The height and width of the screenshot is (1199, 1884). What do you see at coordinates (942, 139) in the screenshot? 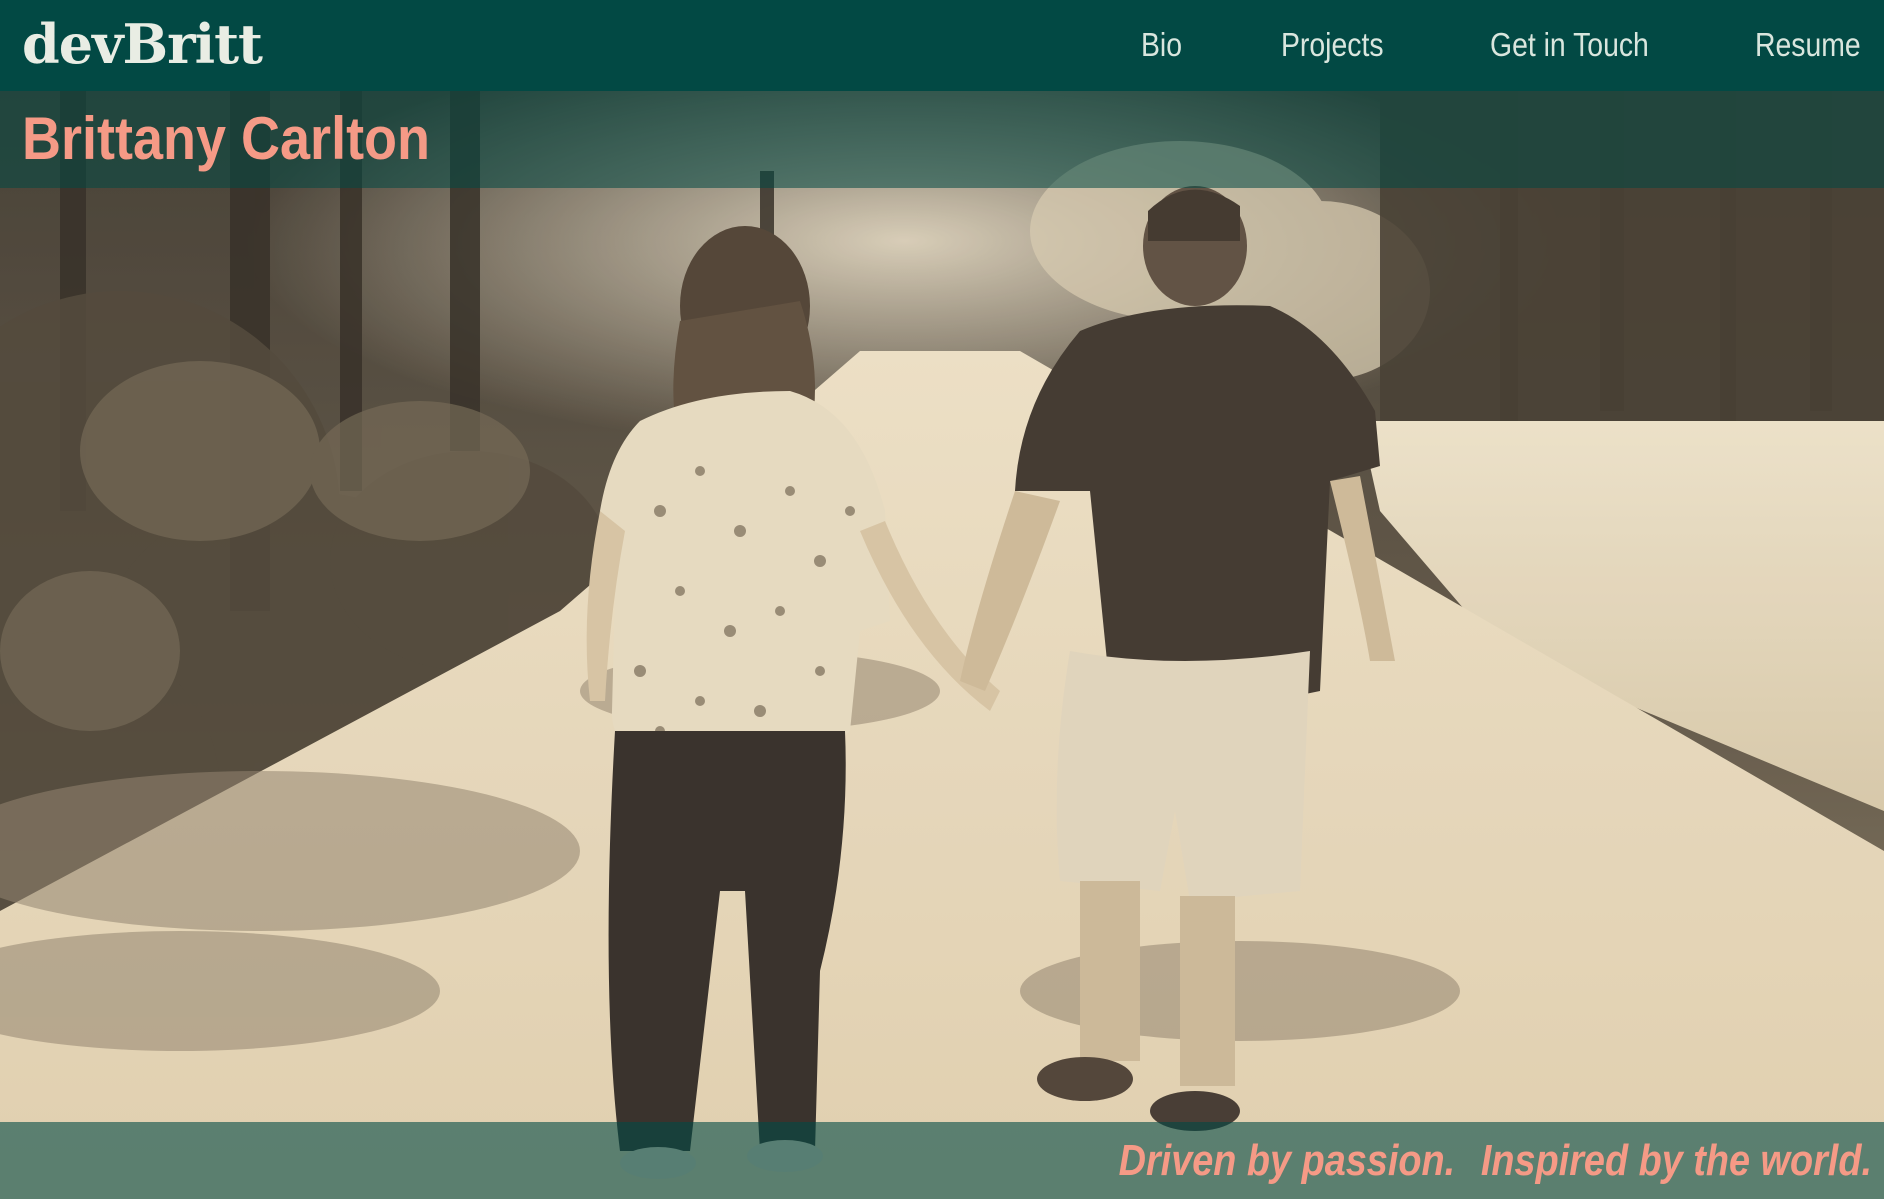
I see `name-band: Brittany Carlton` at bounding box center [942, 139].